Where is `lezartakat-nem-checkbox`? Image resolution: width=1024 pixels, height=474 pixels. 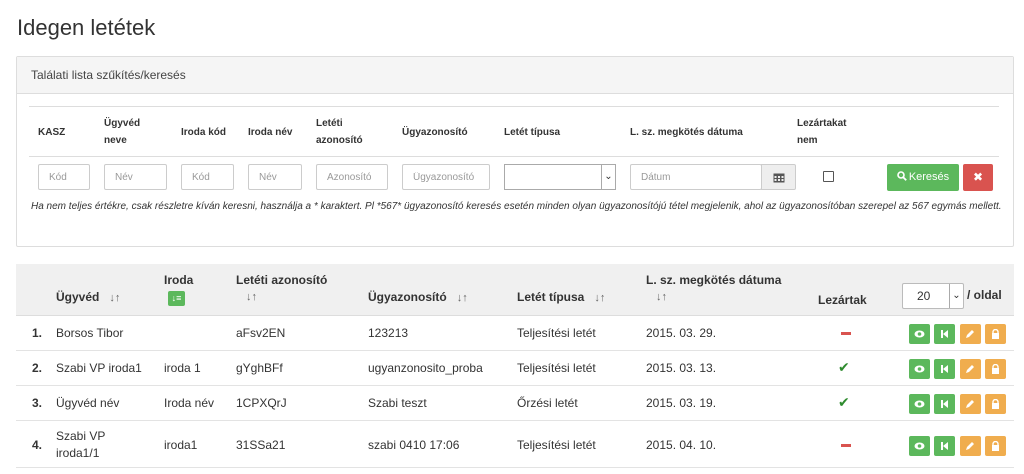
lezartakat-nem-checkbox is located at coordinates (828, 176).